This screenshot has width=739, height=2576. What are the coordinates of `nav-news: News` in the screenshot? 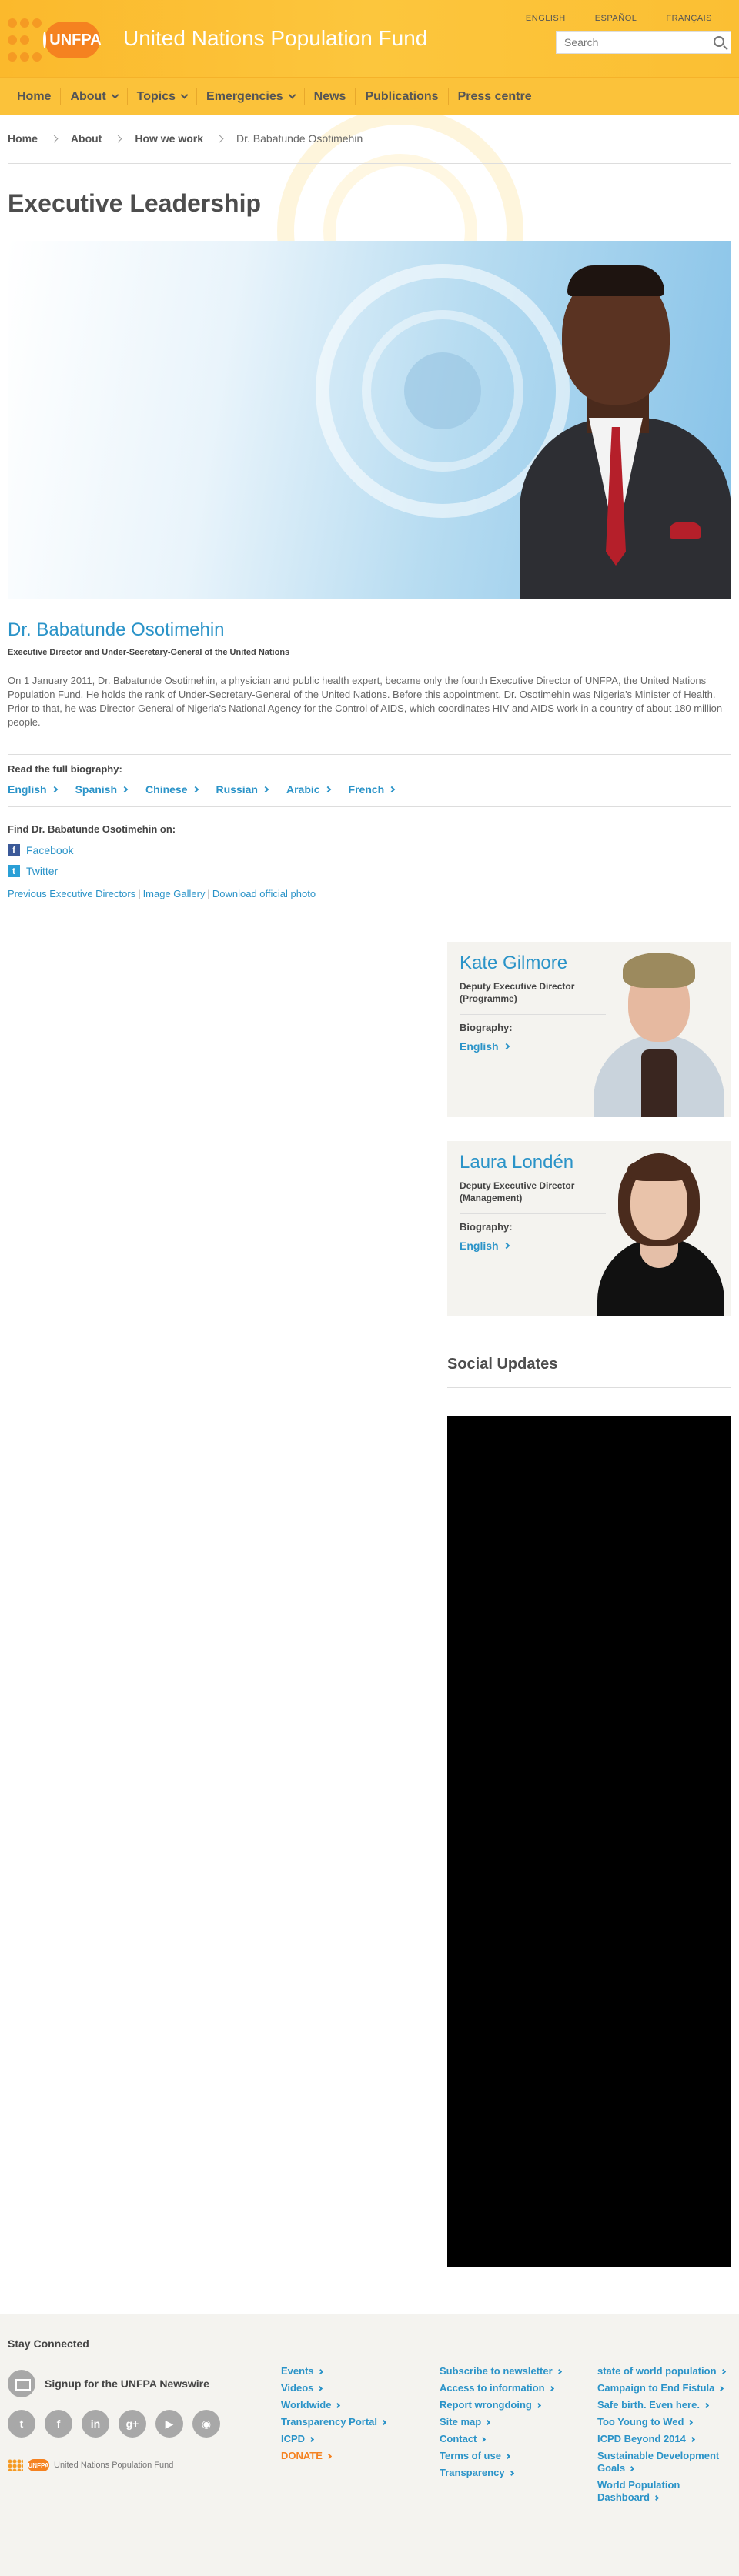 It's located at (330, 97).